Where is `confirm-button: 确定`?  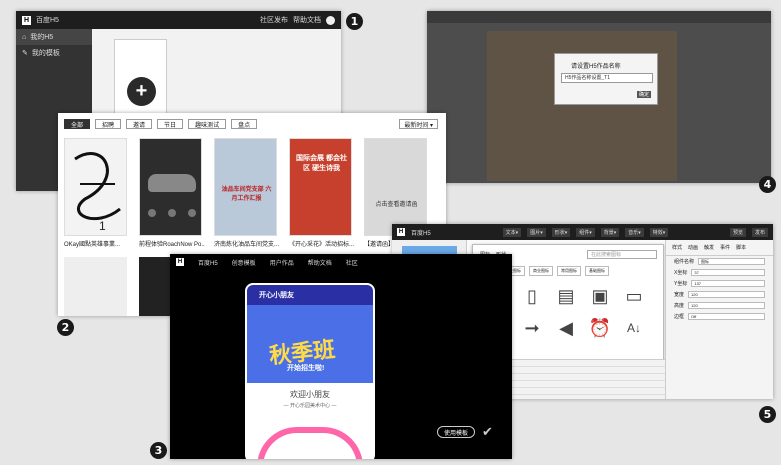
confirm-button: 确定 is located at coordinates (644, 94).